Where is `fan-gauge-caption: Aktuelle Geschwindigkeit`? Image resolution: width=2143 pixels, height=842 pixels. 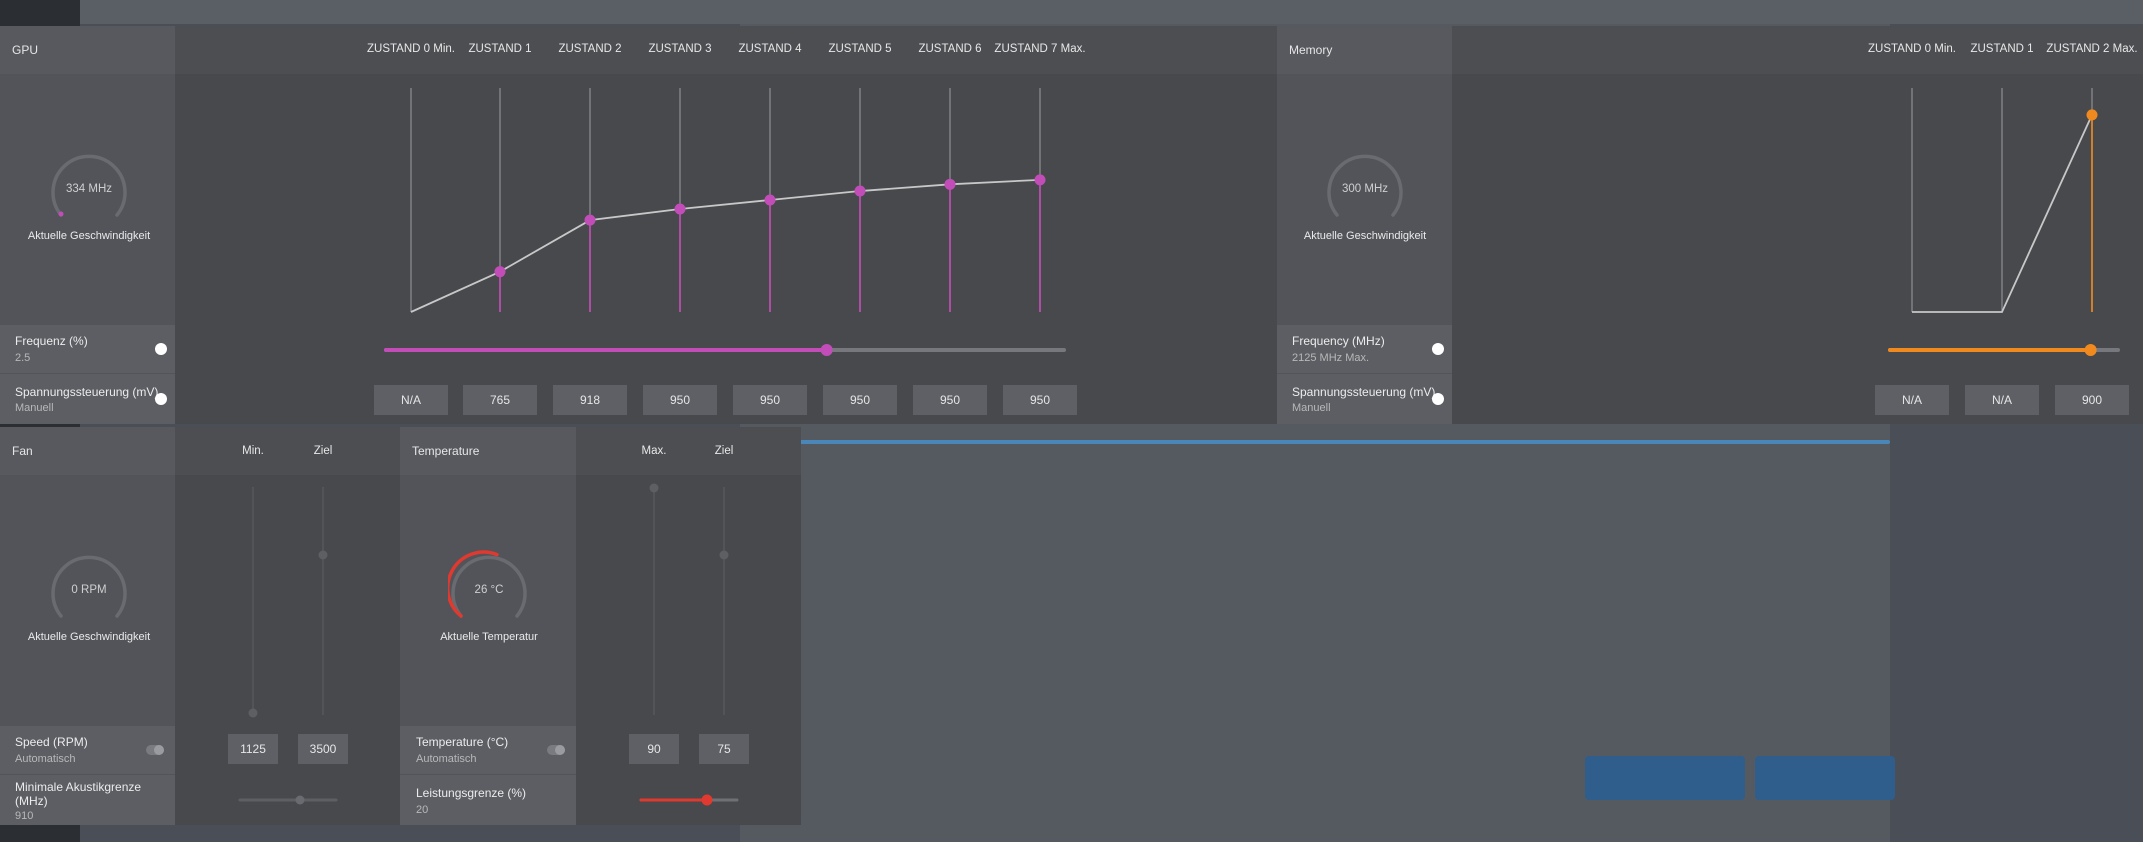
fan-gauge-caption: Aktuelle Geschwindigkeit is located at coordinates (89, 637).